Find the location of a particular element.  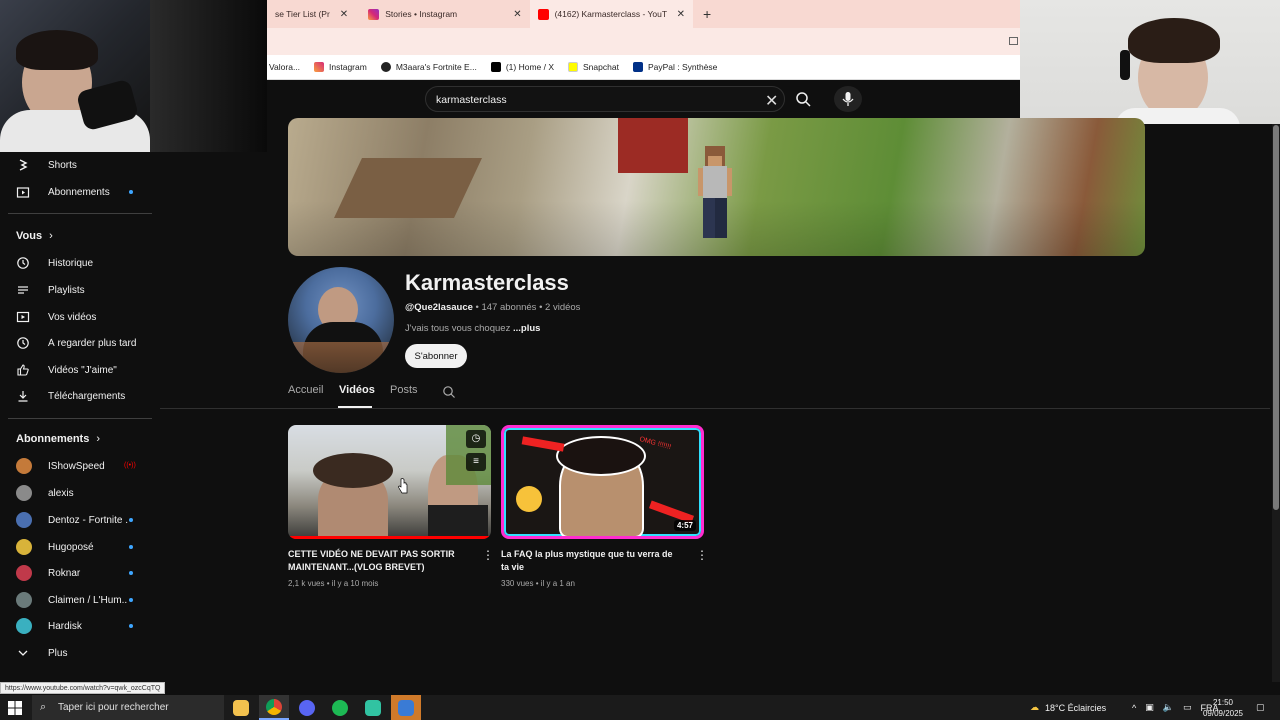

subscriptions-heading: Abonnements › is located at coordinates (58, 439).